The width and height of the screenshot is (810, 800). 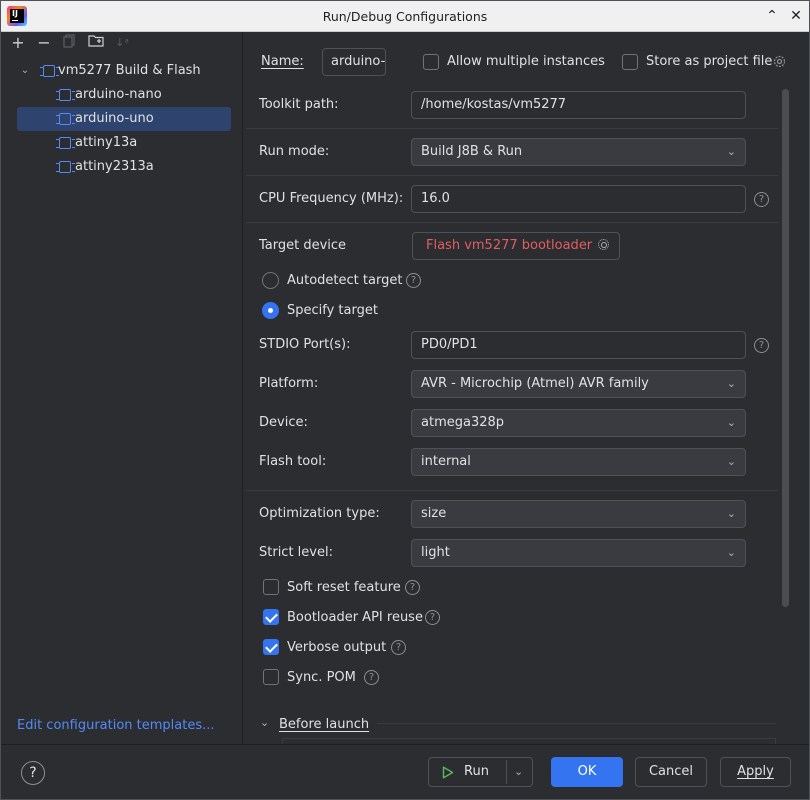 What do you see at coordinates (355, 617) in the screenshot?
I see `bootloader-api-label: Bootloader API reuse` at bounding box center [355, 617].